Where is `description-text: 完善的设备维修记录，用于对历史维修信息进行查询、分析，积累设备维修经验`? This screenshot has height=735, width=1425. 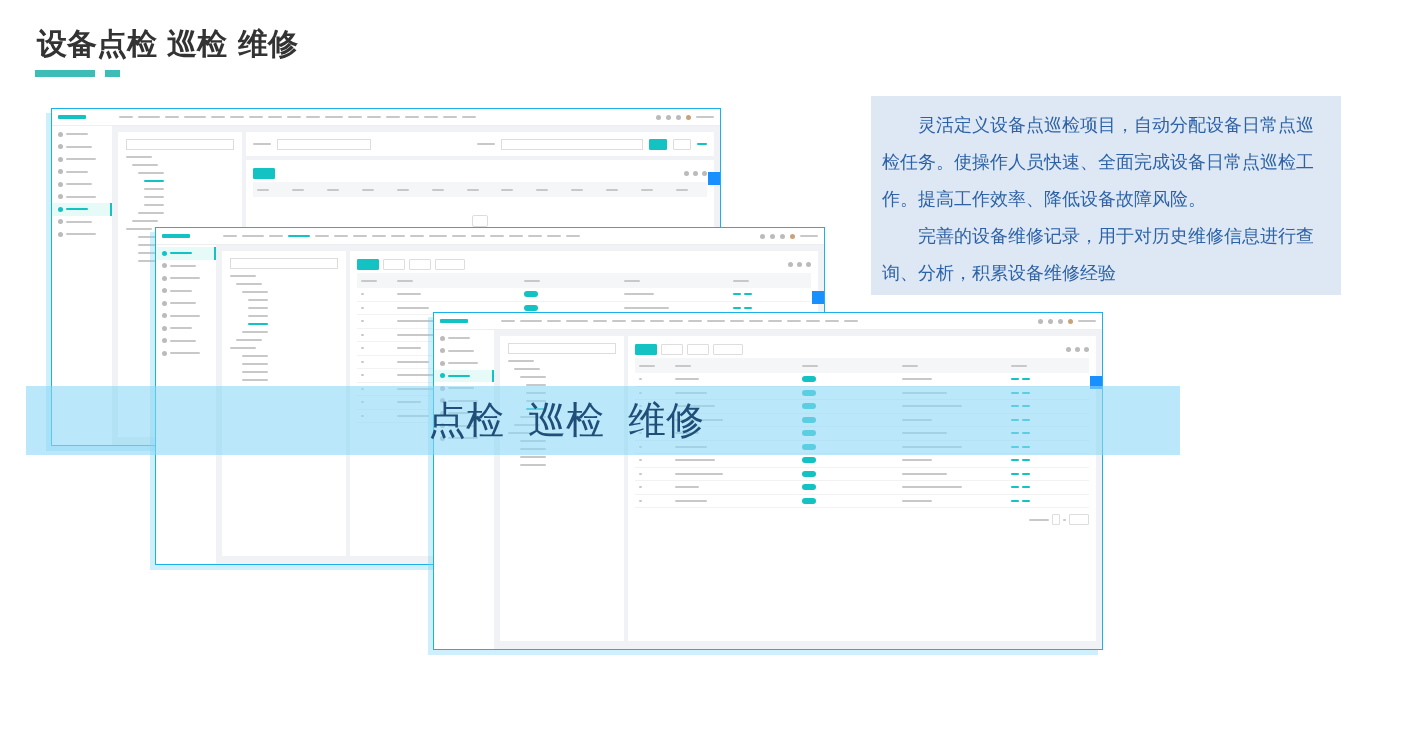
description-text: 完善的设备维修记录，用于对历史维修信息进行查询、分析，积累设备维修经验 is located at coordinates (1098, 254).